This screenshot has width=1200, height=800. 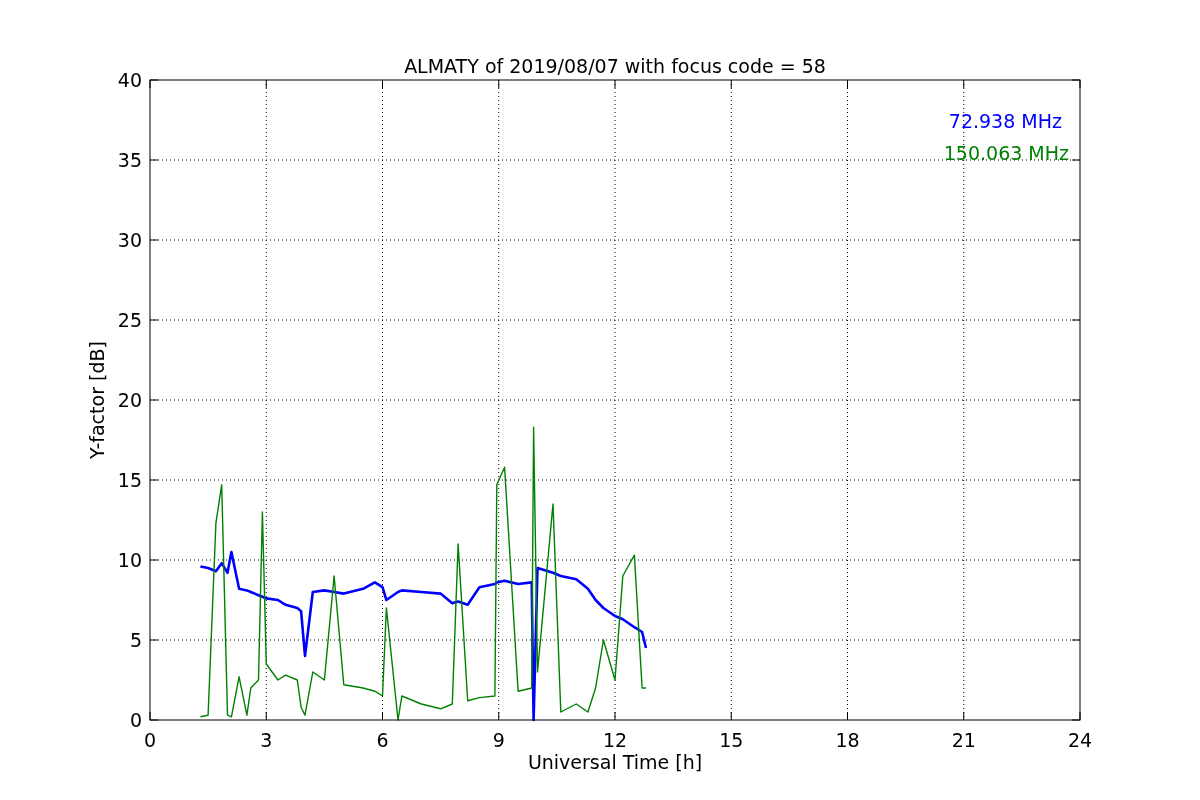 What do you see at coordinates (1080, 740) in the screenshot?
I see `x-tick-label: 24` at bounding box center [1080, 740].